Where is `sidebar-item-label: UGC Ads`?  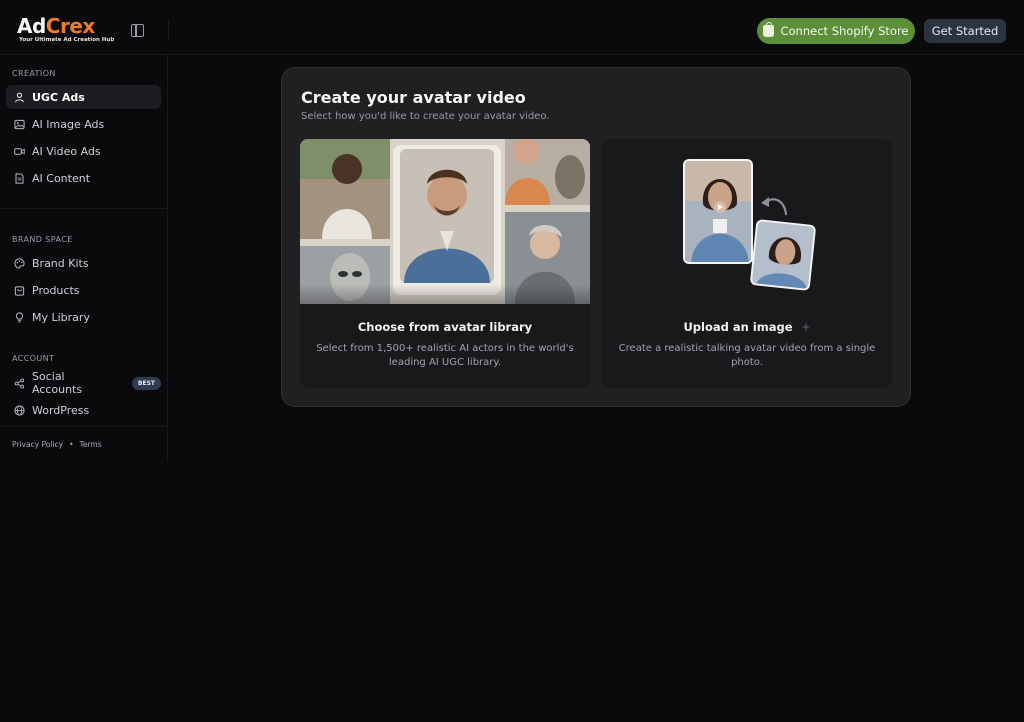 sidebar-item-label: UGC Ads is located at coordinates (58, 97).